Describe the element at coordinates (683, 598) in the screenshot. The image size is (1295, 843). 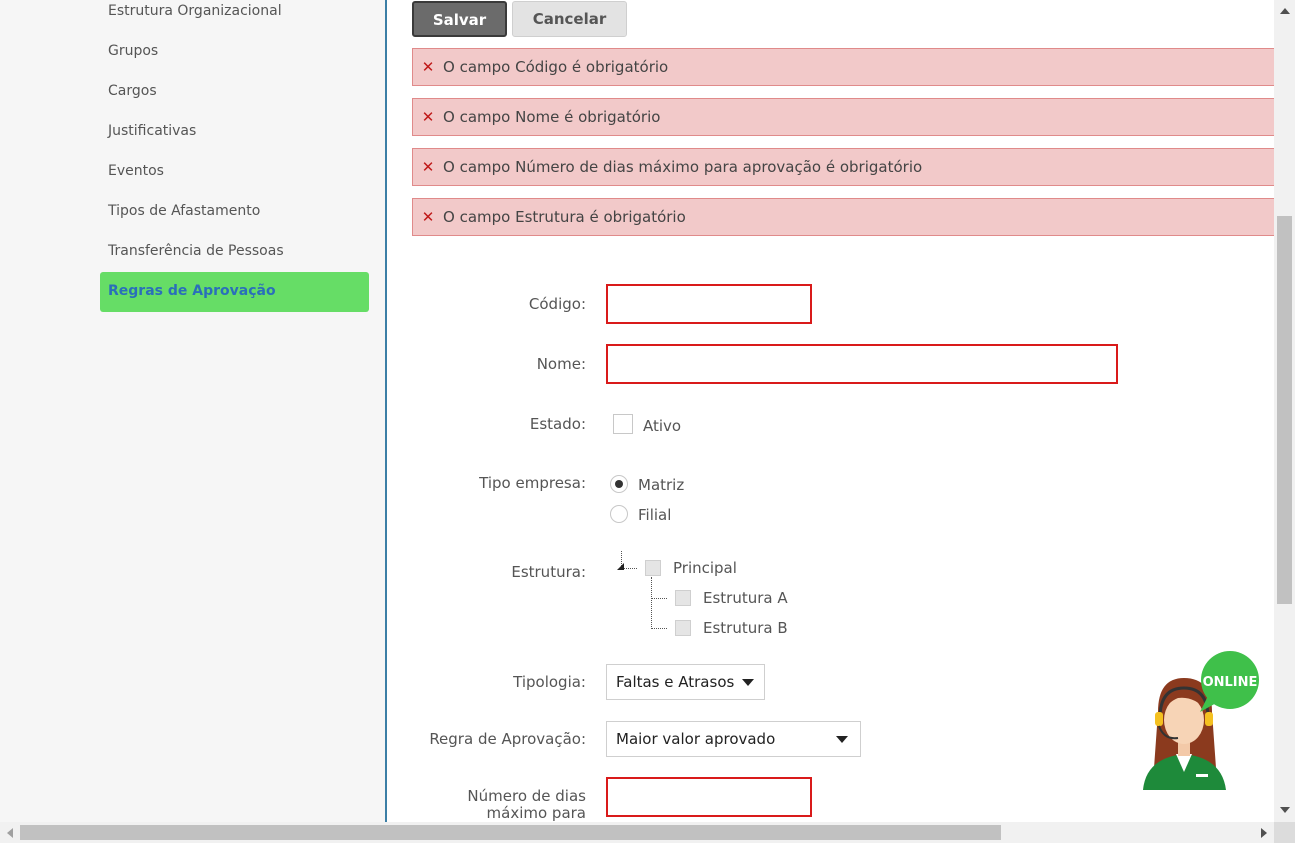
I see `estrutura-a-checkbox` at that location.